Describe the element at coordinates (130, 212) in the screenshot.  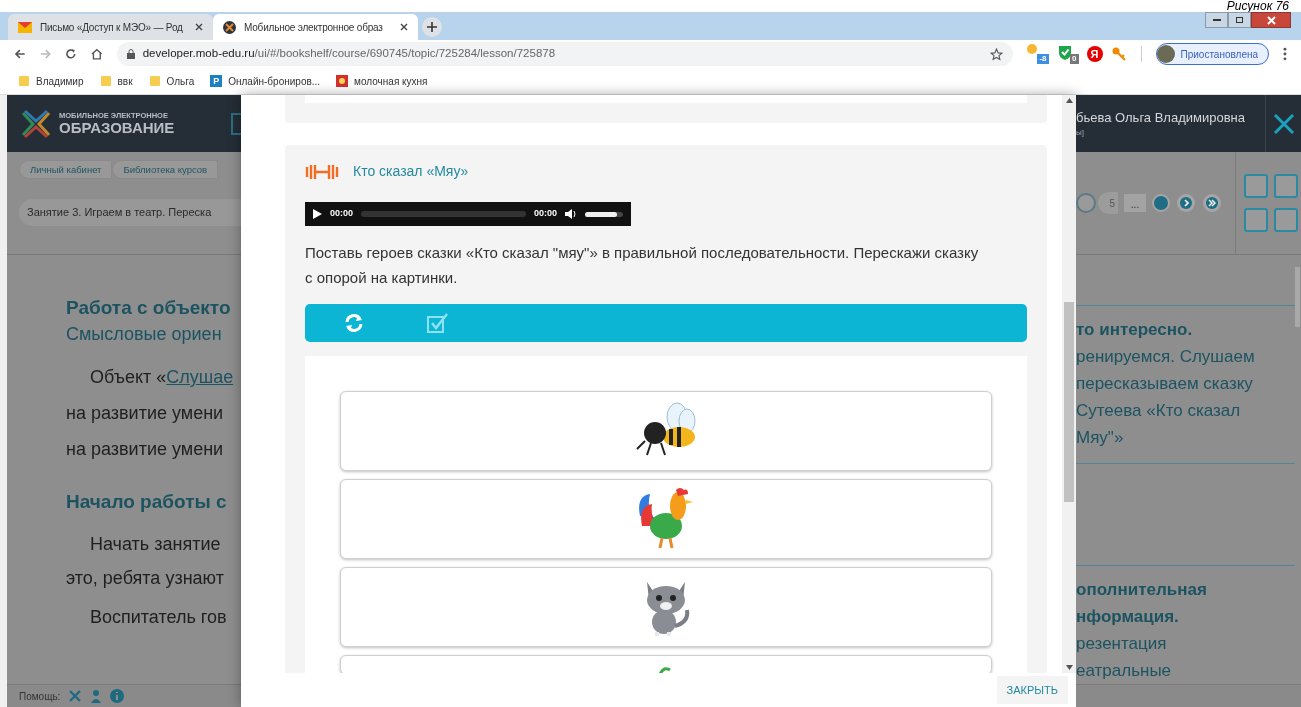
I see `lesson-title-field: Занятие 3. Играем в театр. Переска` at that location.